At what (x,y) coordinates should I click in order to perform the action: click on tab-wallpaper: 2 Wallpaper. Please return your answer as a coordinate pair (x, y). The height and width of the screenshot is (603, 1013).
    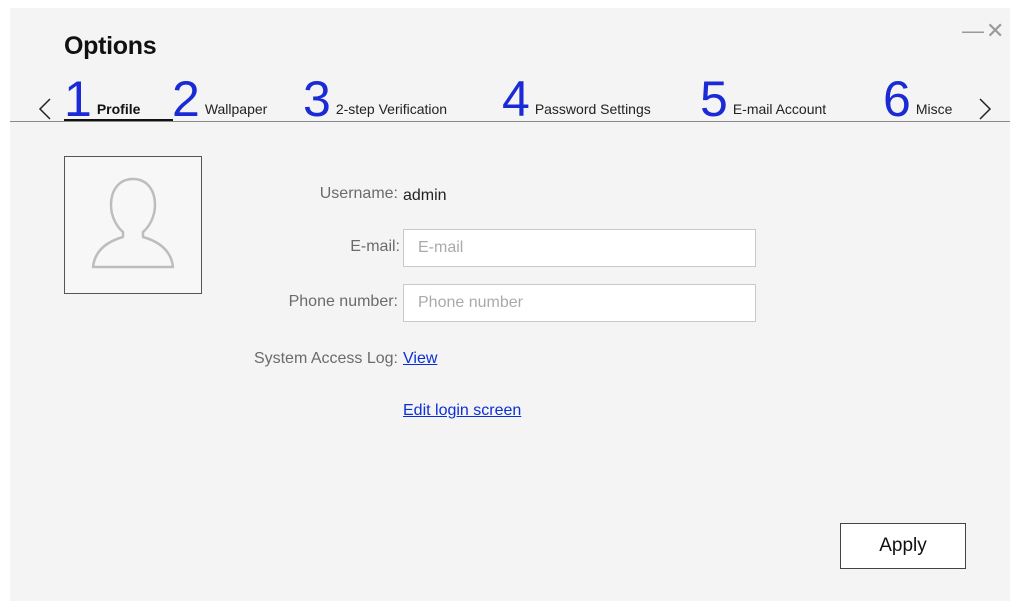
    Looking at the image, I should click on (220, 99).